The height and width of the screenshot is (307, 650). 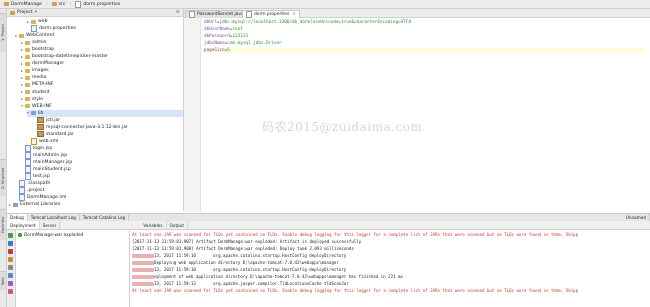 What do you see at coordinates (105, 217) in the screenshot?
I see `tab-catalina-log: Tomcat Catalina Log` at bounding box center [105, 217].